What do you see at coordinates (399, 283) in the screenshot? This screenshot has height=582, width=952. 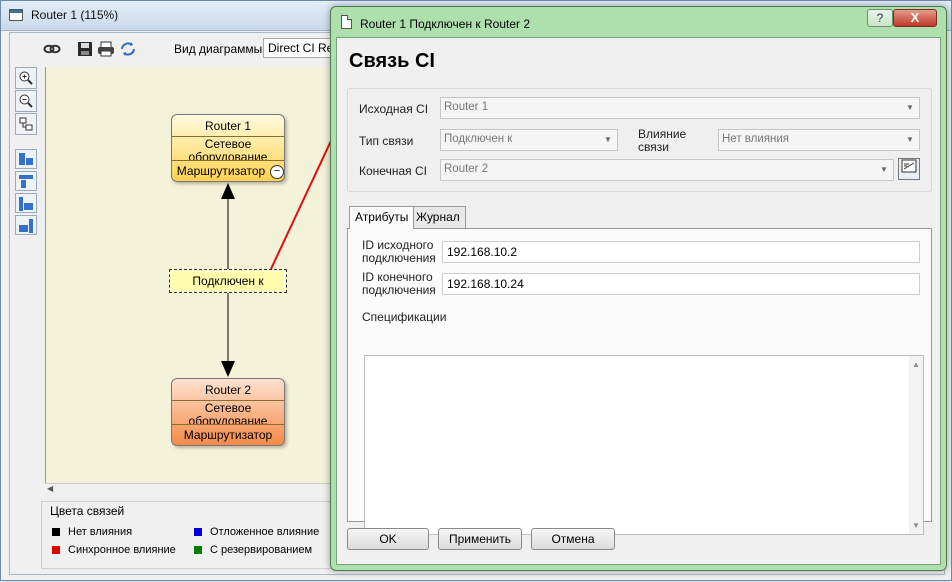 I see `target-connection-id-label: ID конечного подключения` at bounding box center [399, 283].